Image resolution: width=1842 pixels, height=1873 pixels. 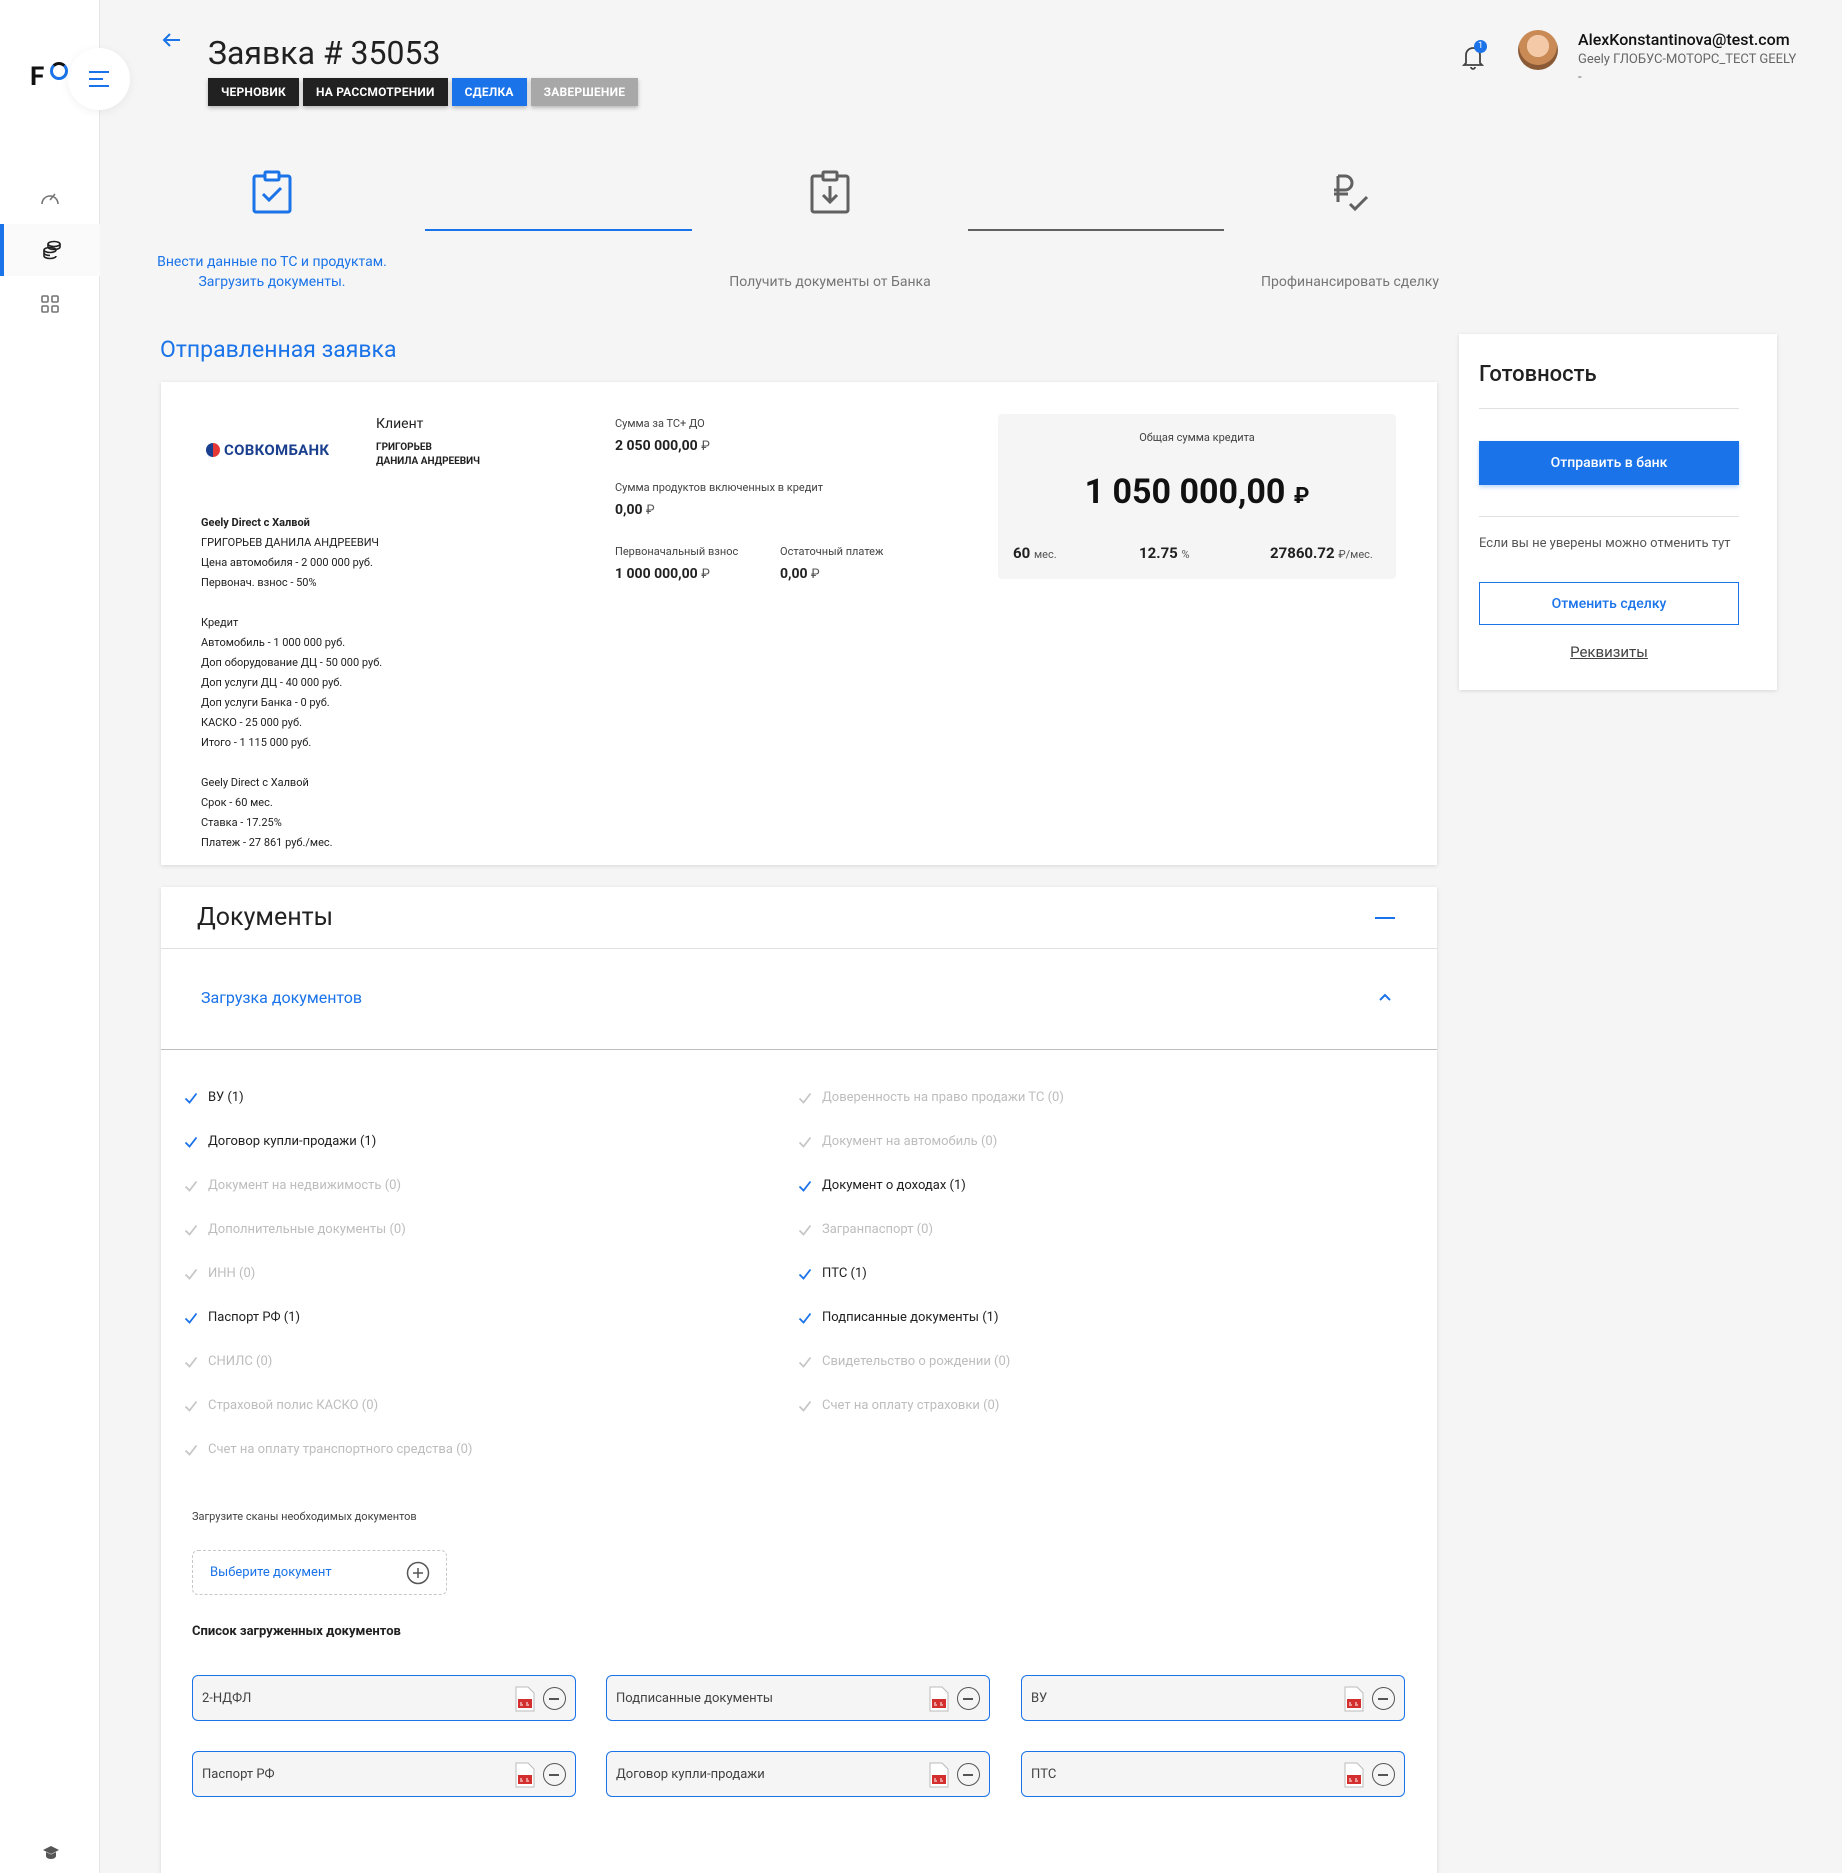 I want to click on document-item-label: Паспорт РФ (1), so click(x=254, y=1317).